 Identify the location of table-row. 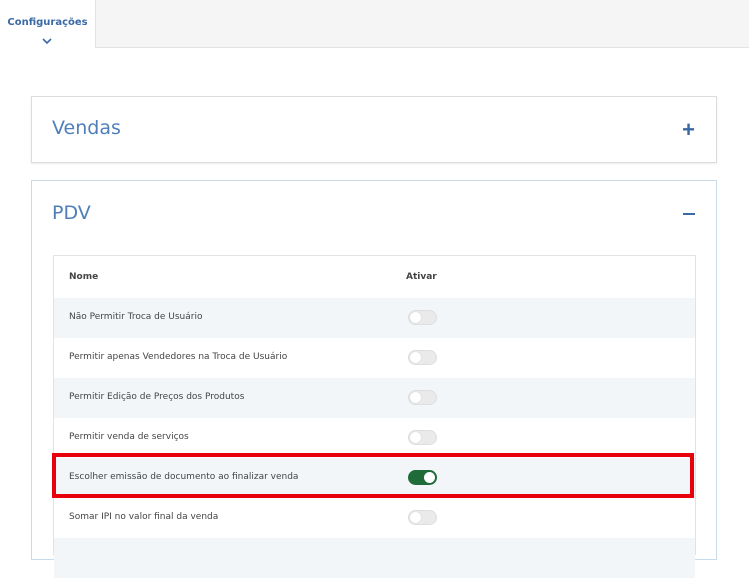
(374, 558).